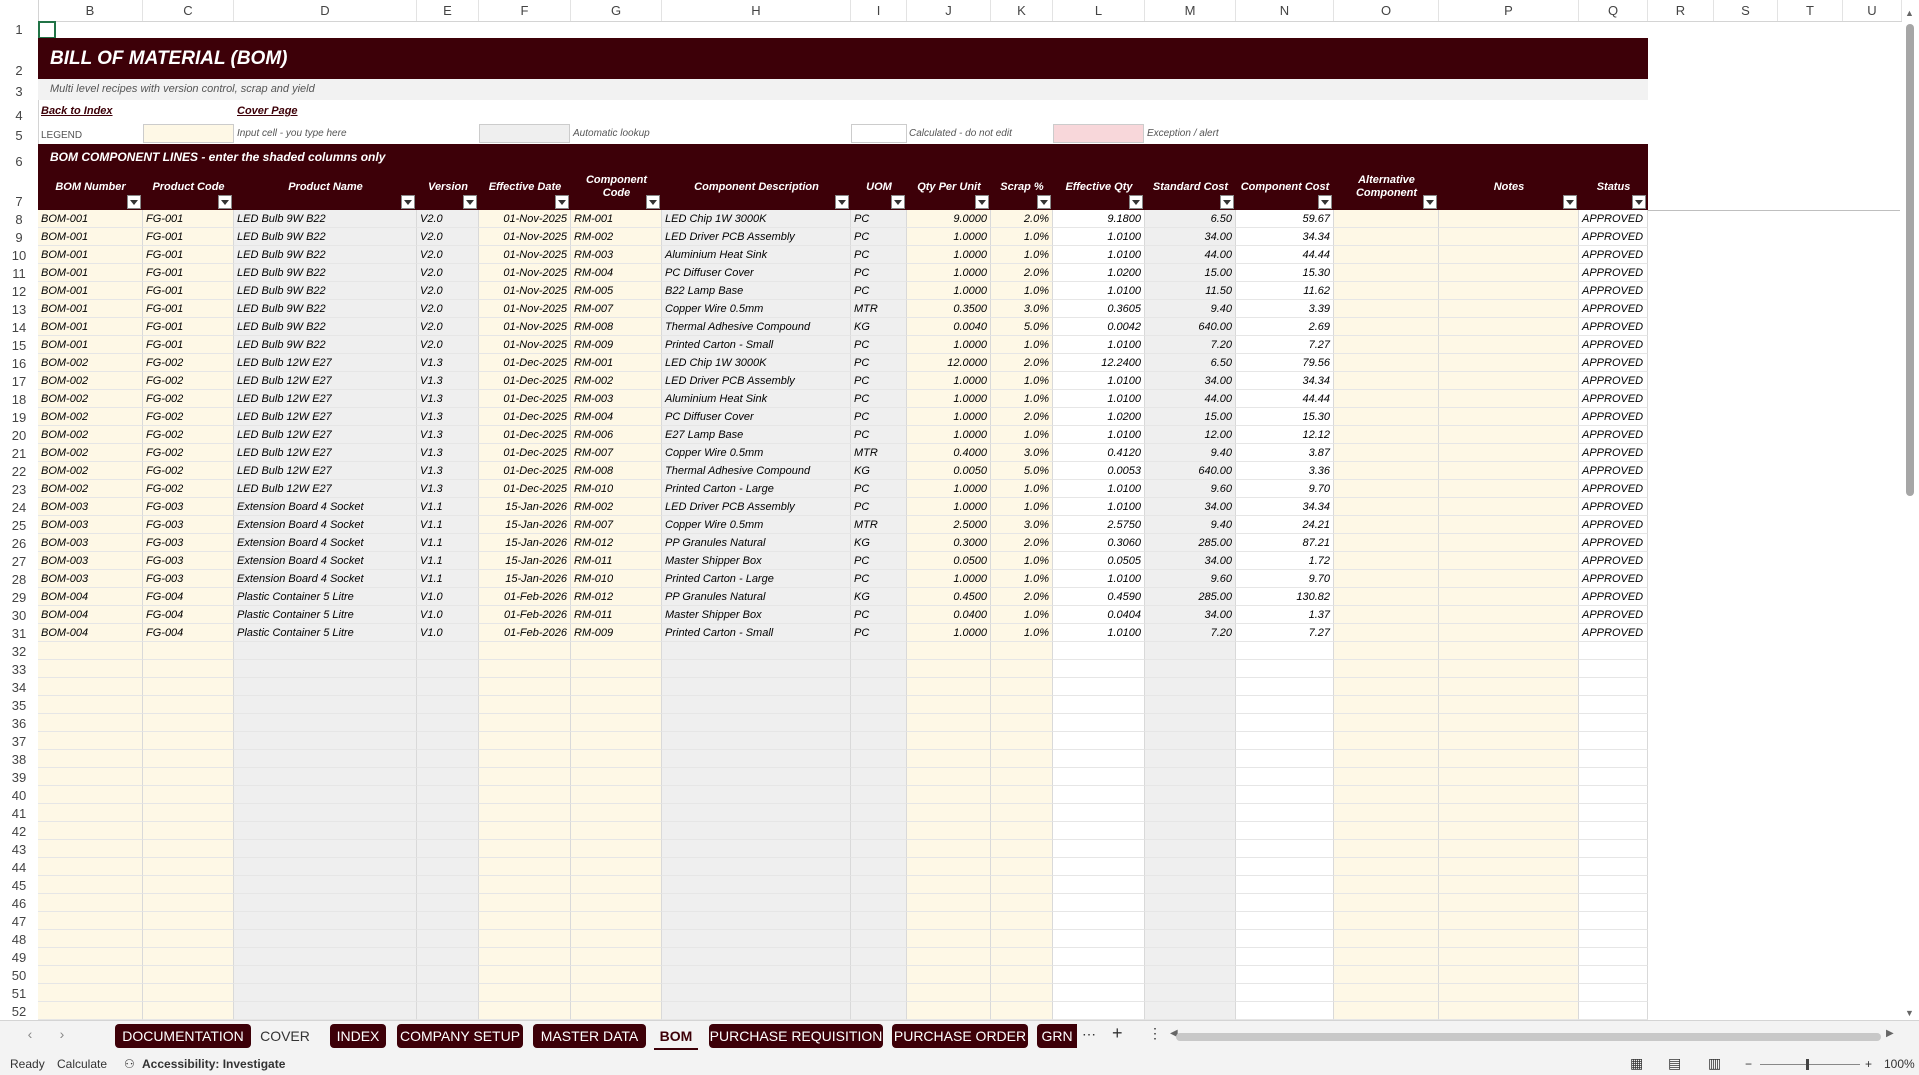  I want to click on row-header-13: 13, so click(19, 310).